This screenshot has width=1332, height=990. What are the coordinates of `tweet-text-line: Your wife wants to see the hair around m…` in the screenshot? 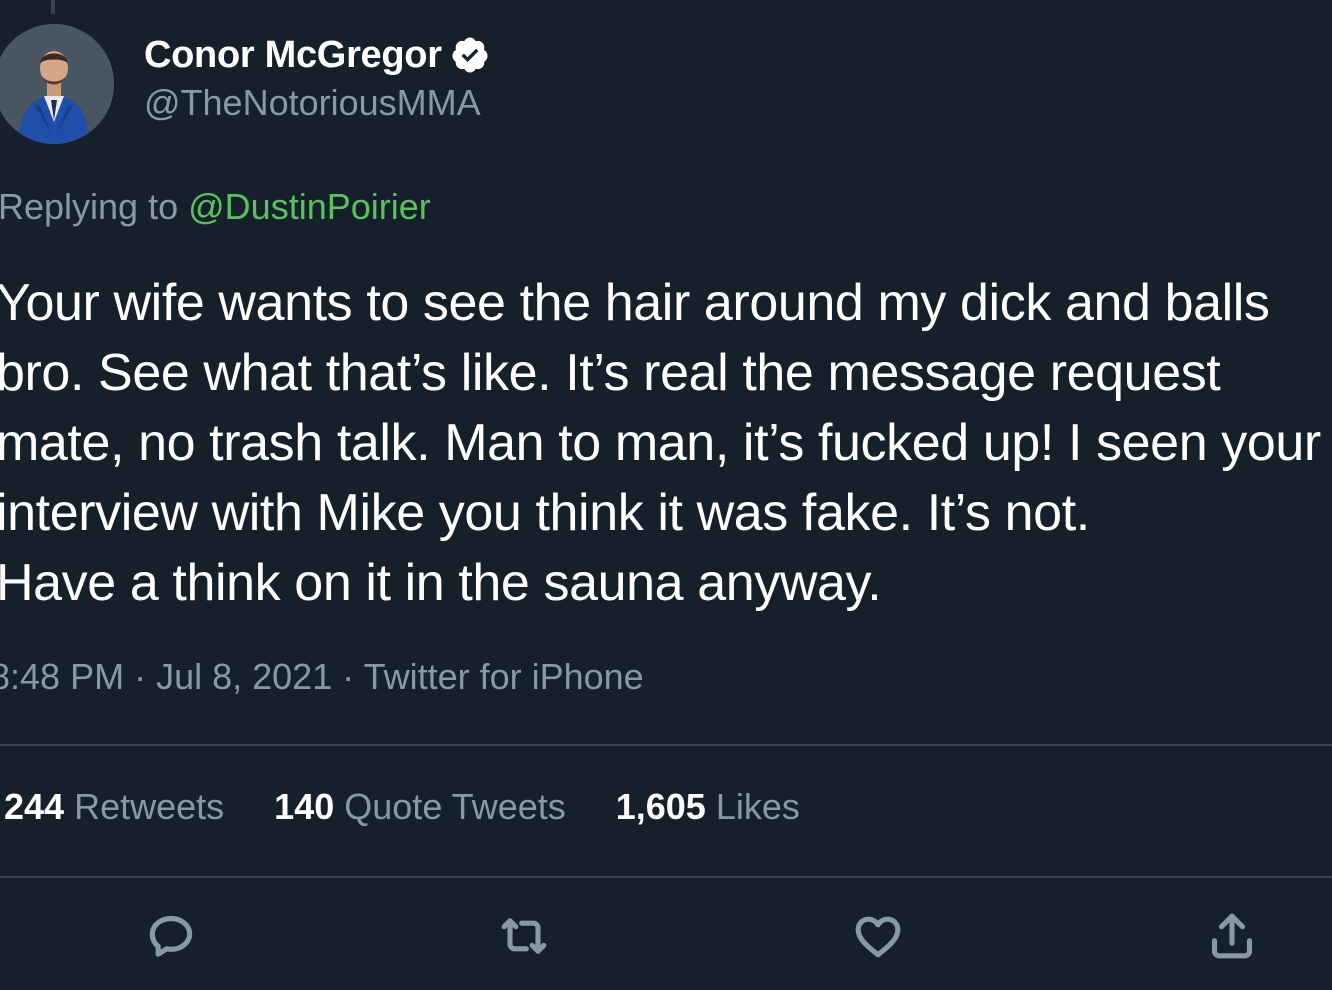 It's located at (635, 303).